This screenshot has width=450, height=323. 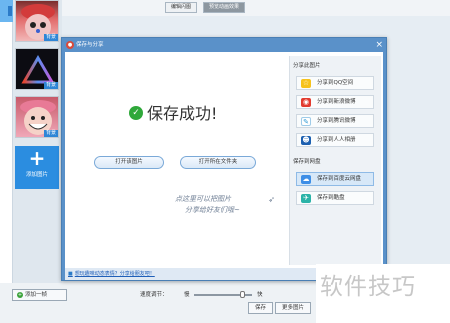 I want to click on speed-slider-handle, so click(x=242, y=294).